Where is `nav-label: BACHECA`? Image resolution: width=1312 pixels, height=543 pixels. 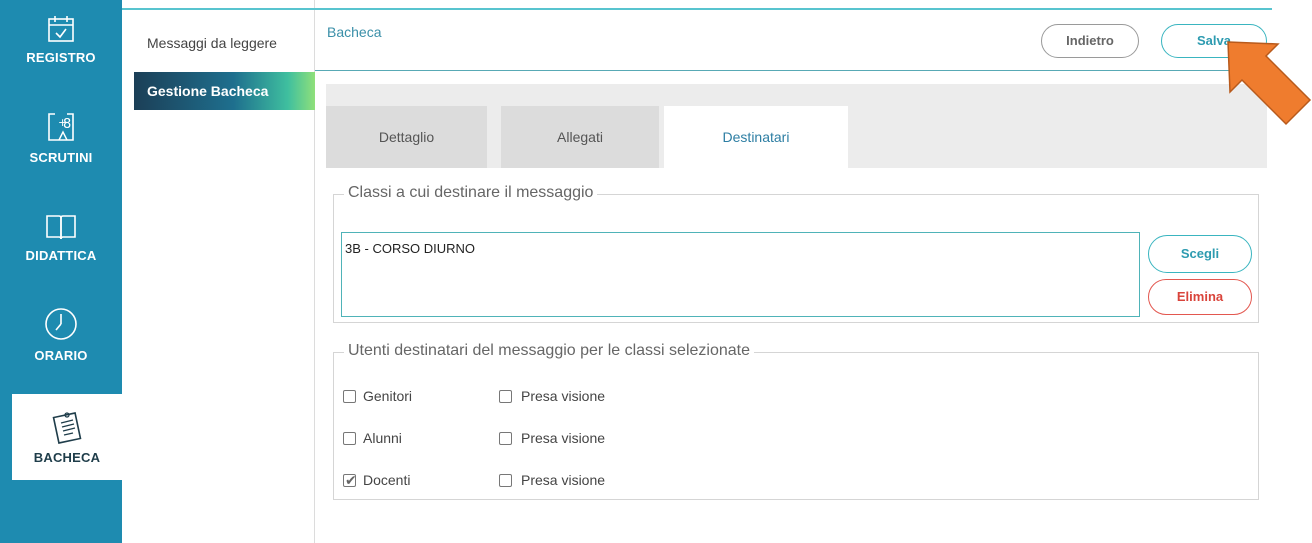 nav-label: BACHECA is located at coordinates (67, 457).